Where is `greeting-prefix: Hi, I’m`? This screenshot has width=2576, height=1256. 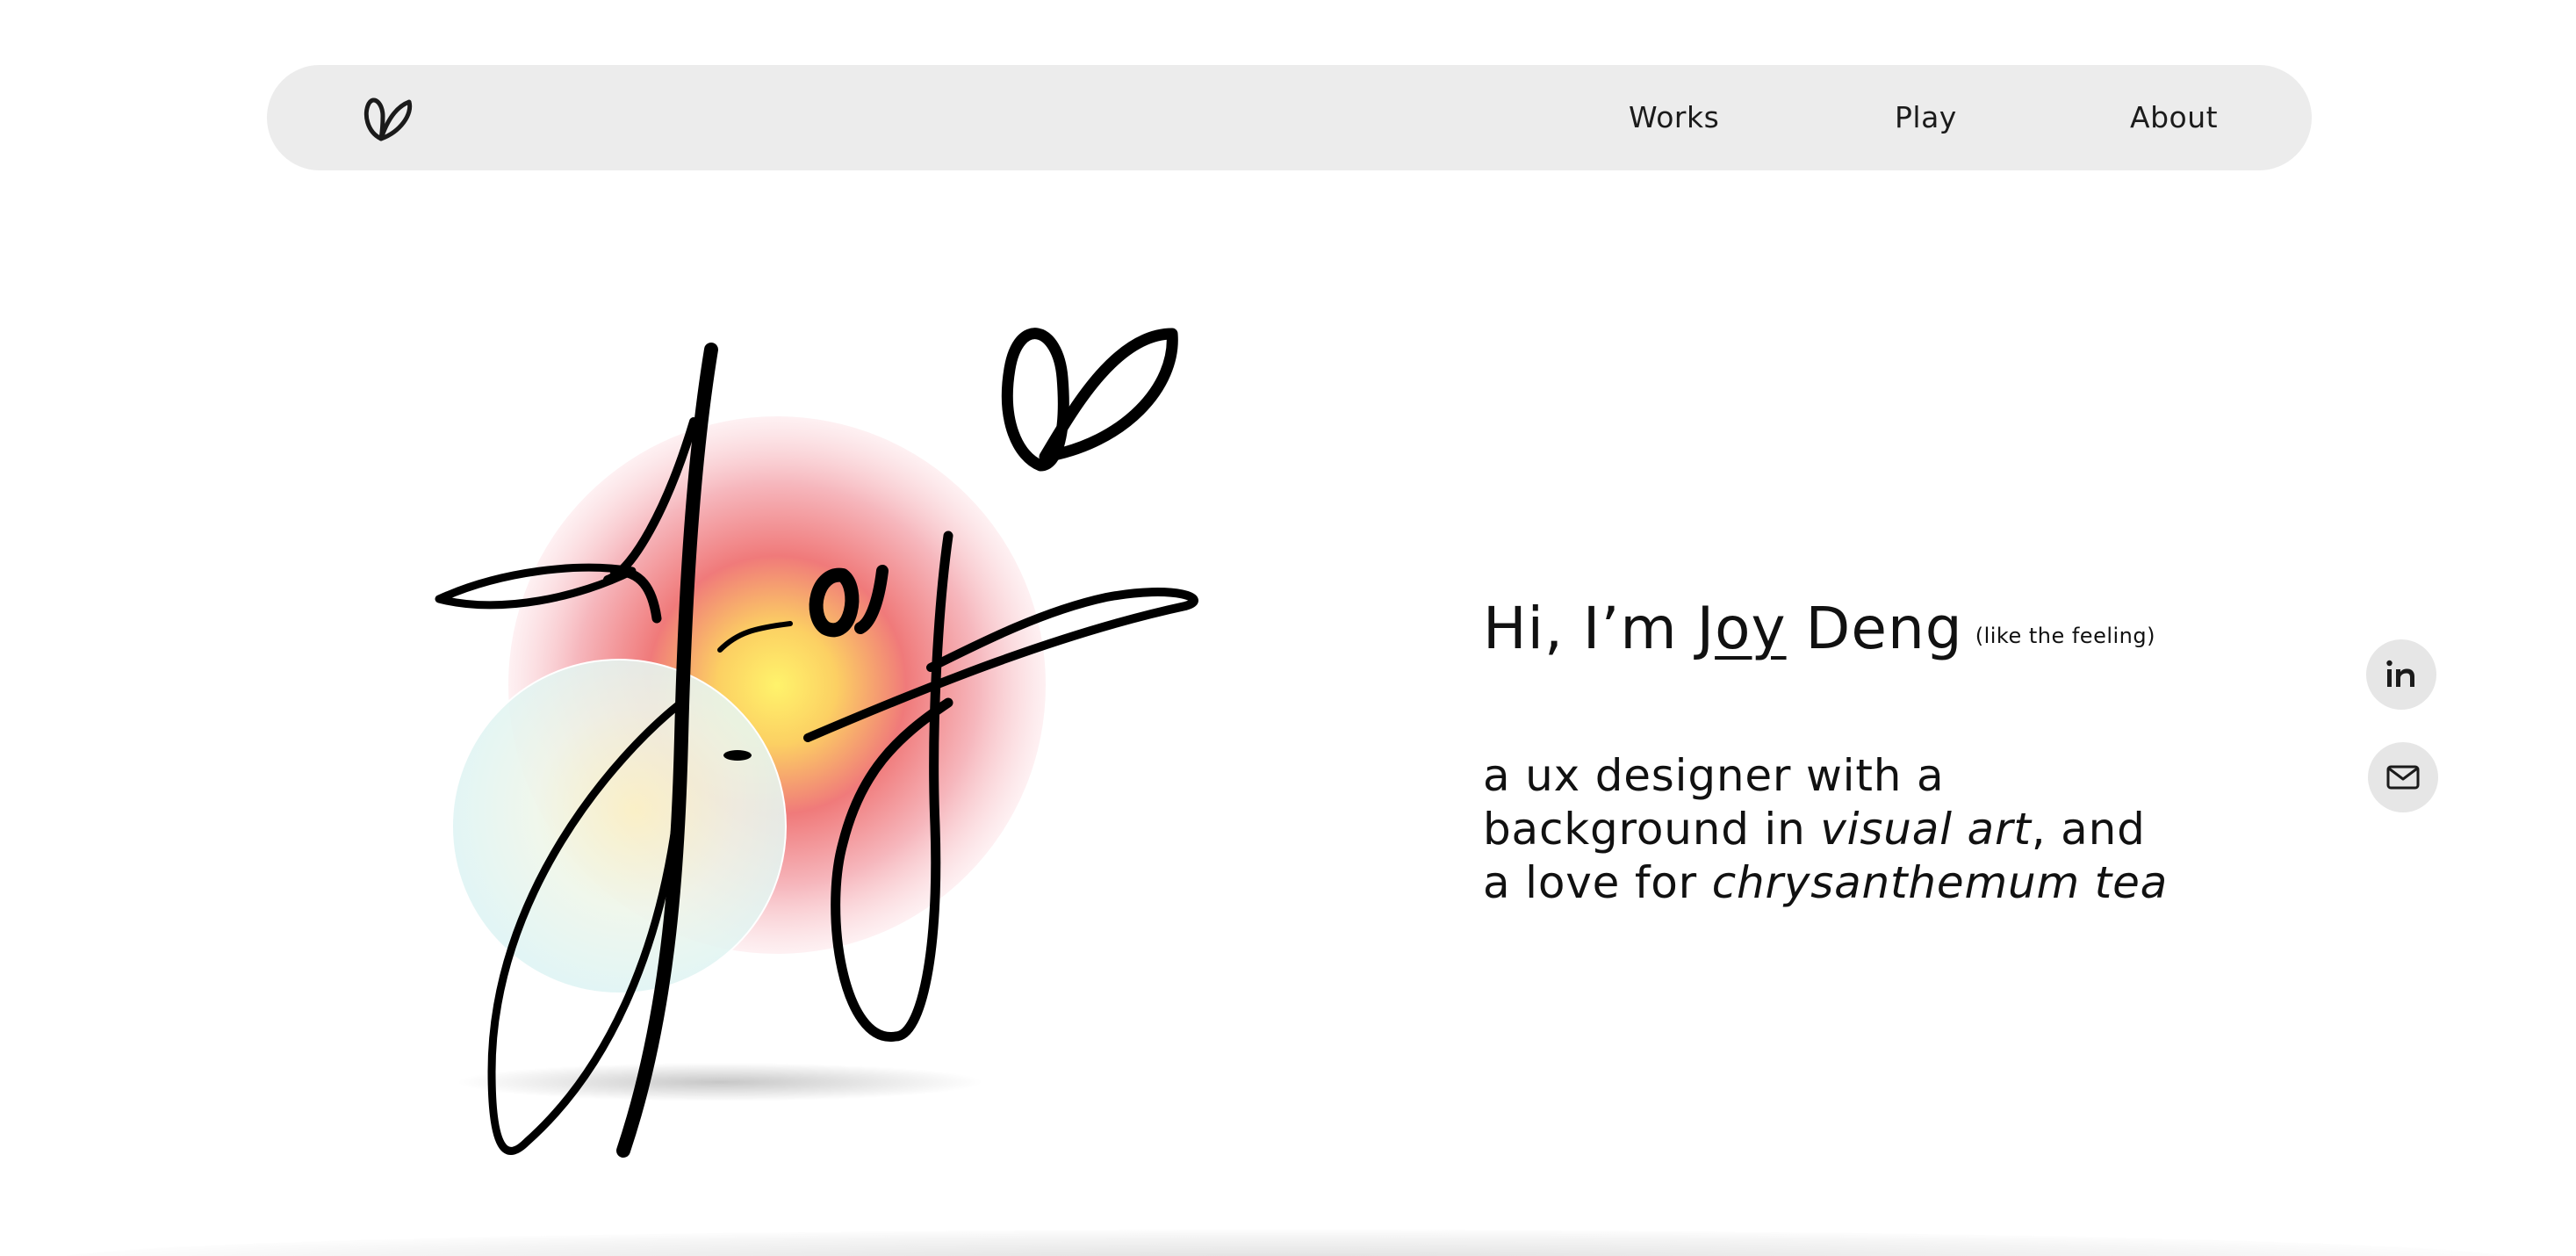 greeting-prefix: Hi, I’m is located at coordinates (1590, 628).